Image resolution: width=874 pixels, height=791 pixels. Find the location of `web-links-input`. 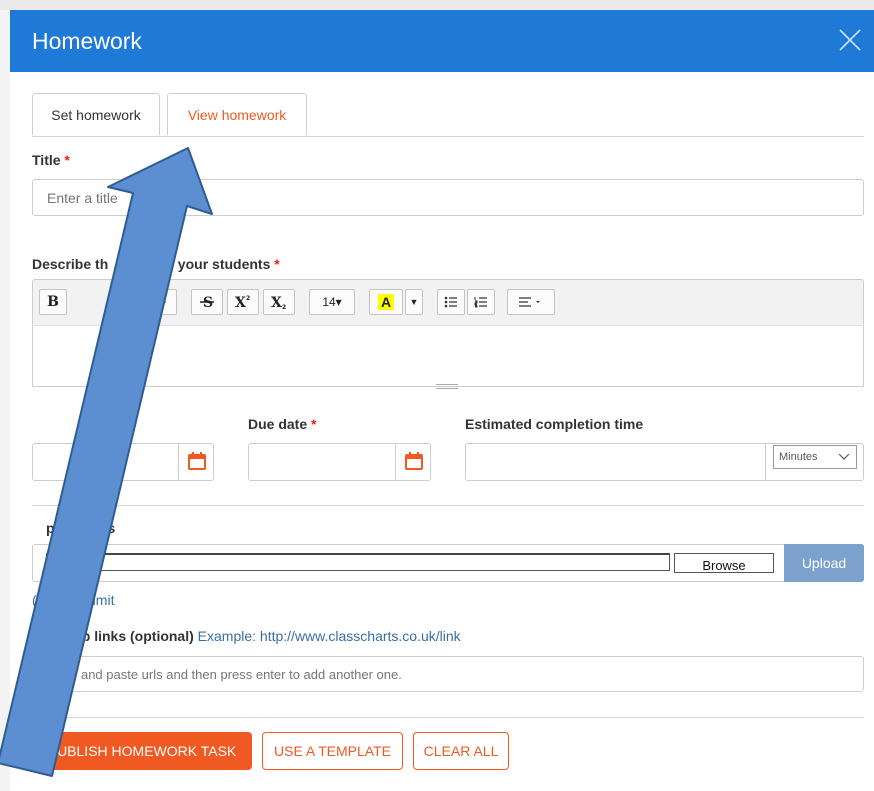

web-links-input is located at coordinates (448, 674).